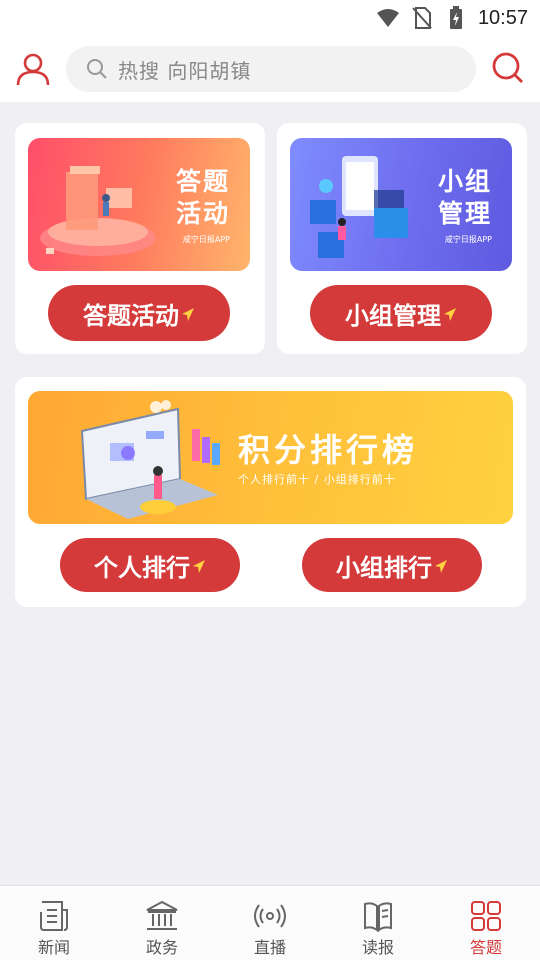 Image resolution: width=540 pixels, height=960 pixels. Describe the element at coordinates (53, 947) in the screenshot. I see `nav-label-news: 新闻` at that location.